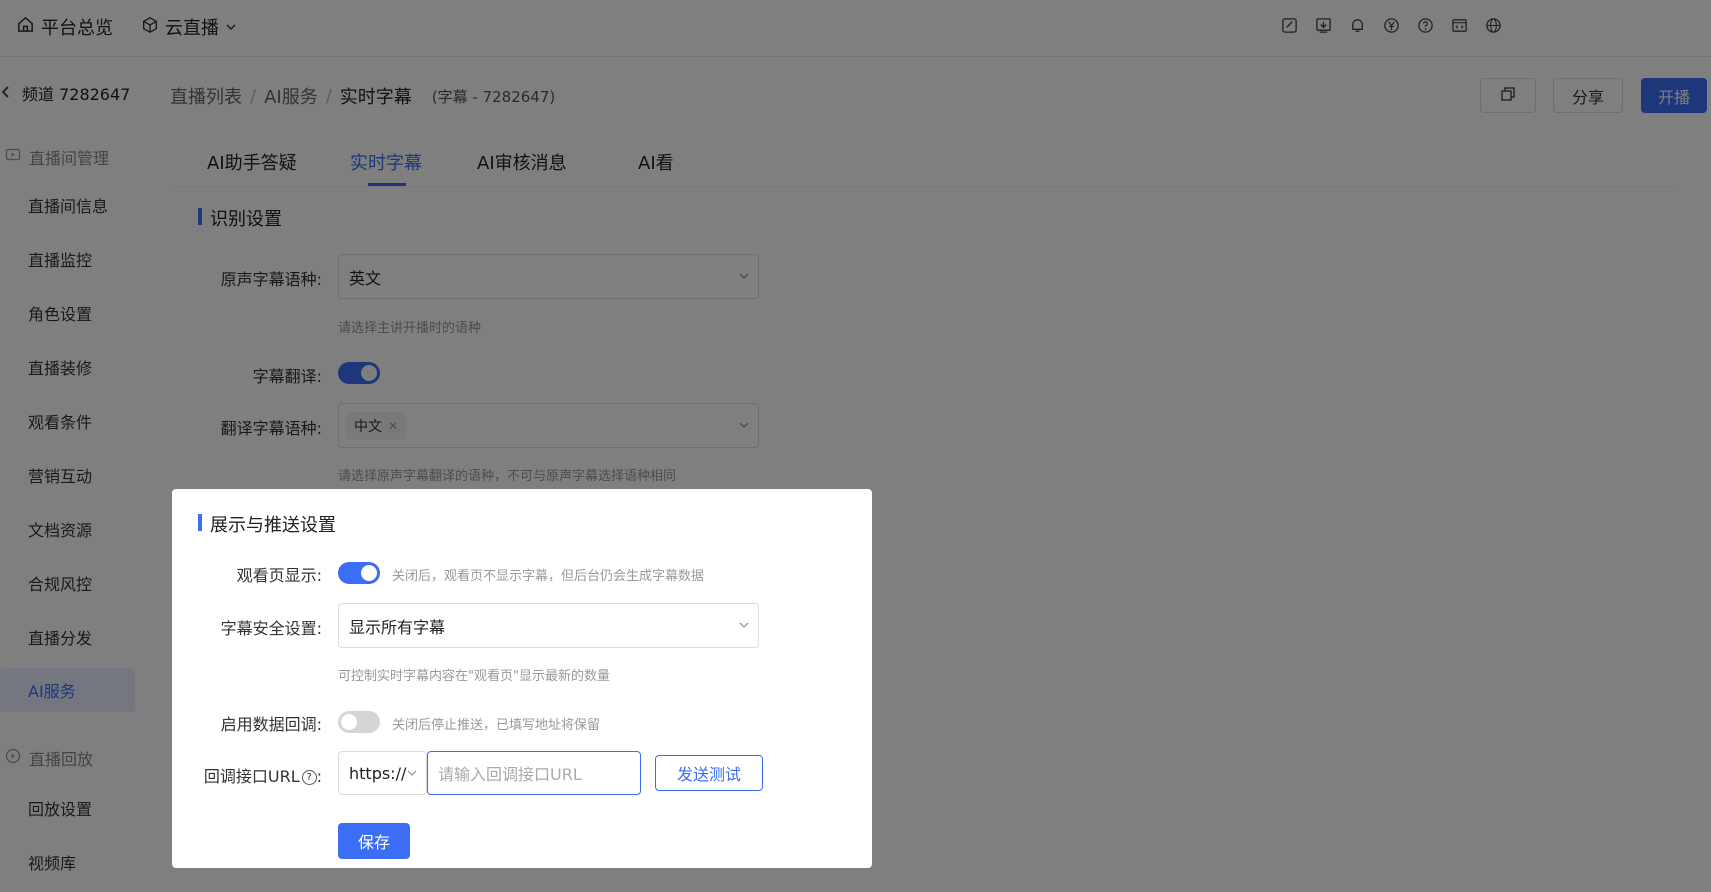  Describe the element at coordinates (378, 773) in the screenshot. I see `protocol-value: https://` at that location.